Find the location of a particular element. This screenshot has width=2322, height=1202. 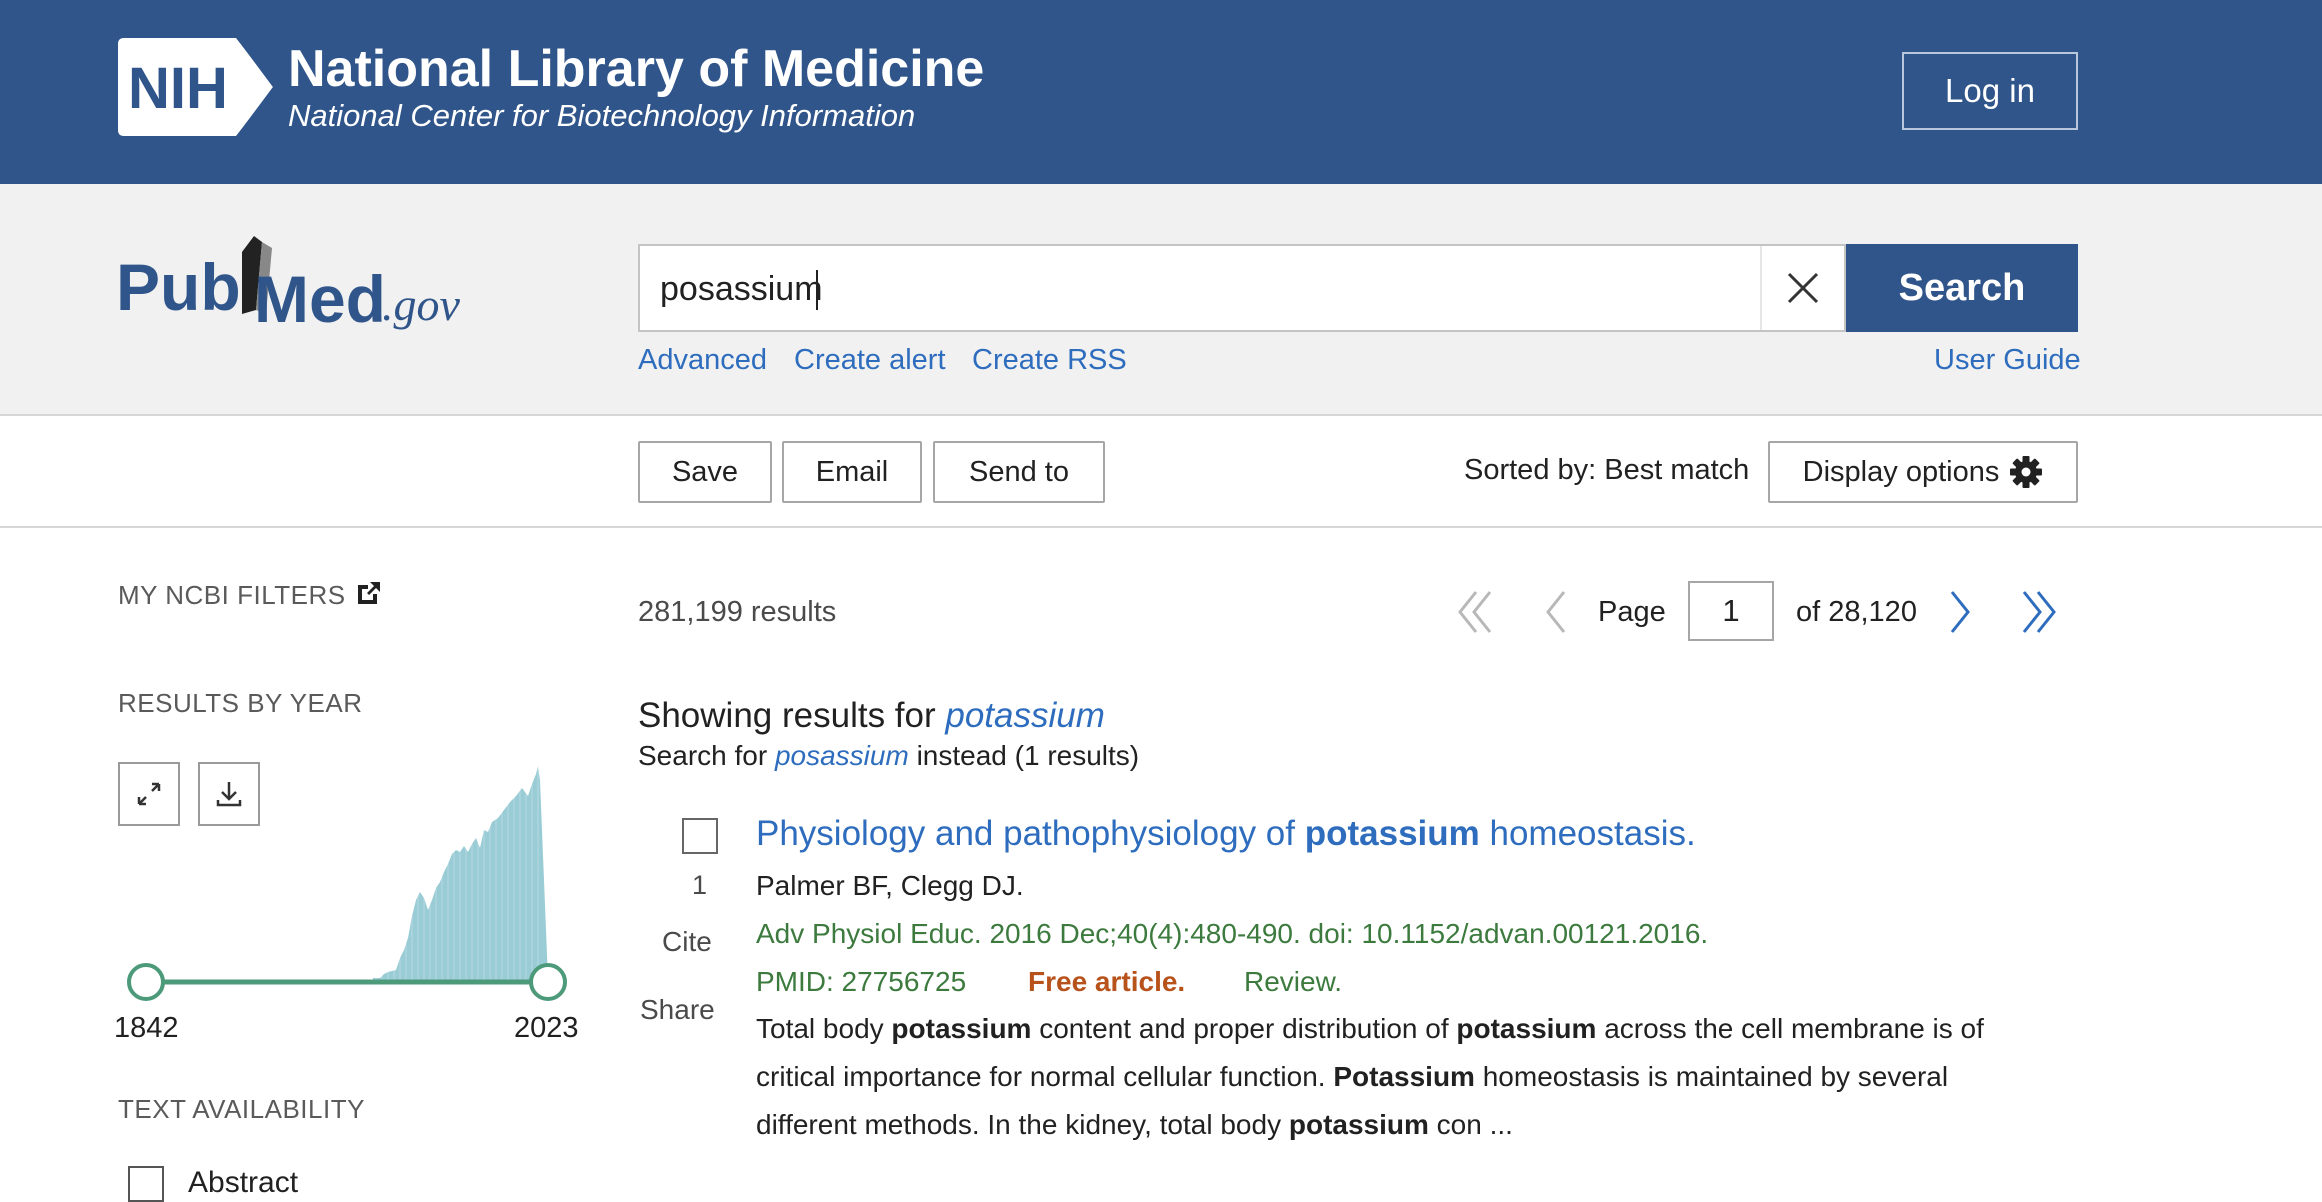

title-part: homeostasis. is located at coordinates (1587, 833).